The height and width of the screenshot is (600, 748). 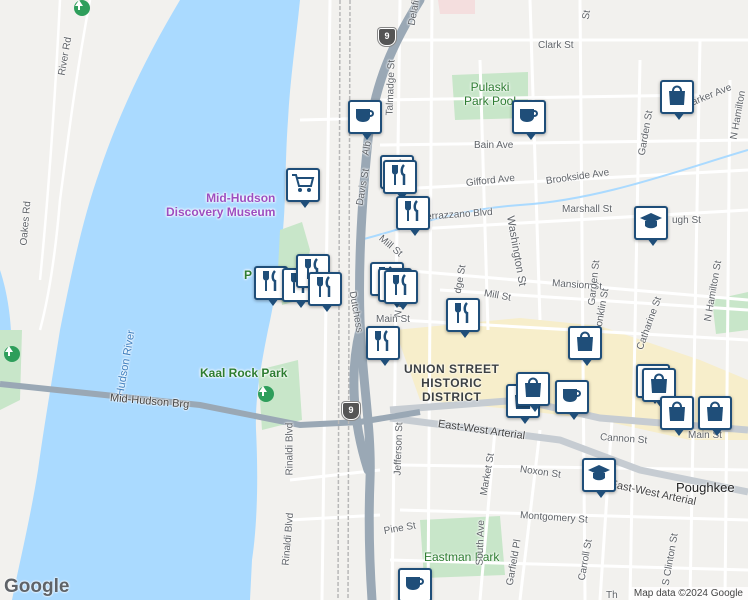 I want to click on street-label: Main St, so click(x=393, y=319).